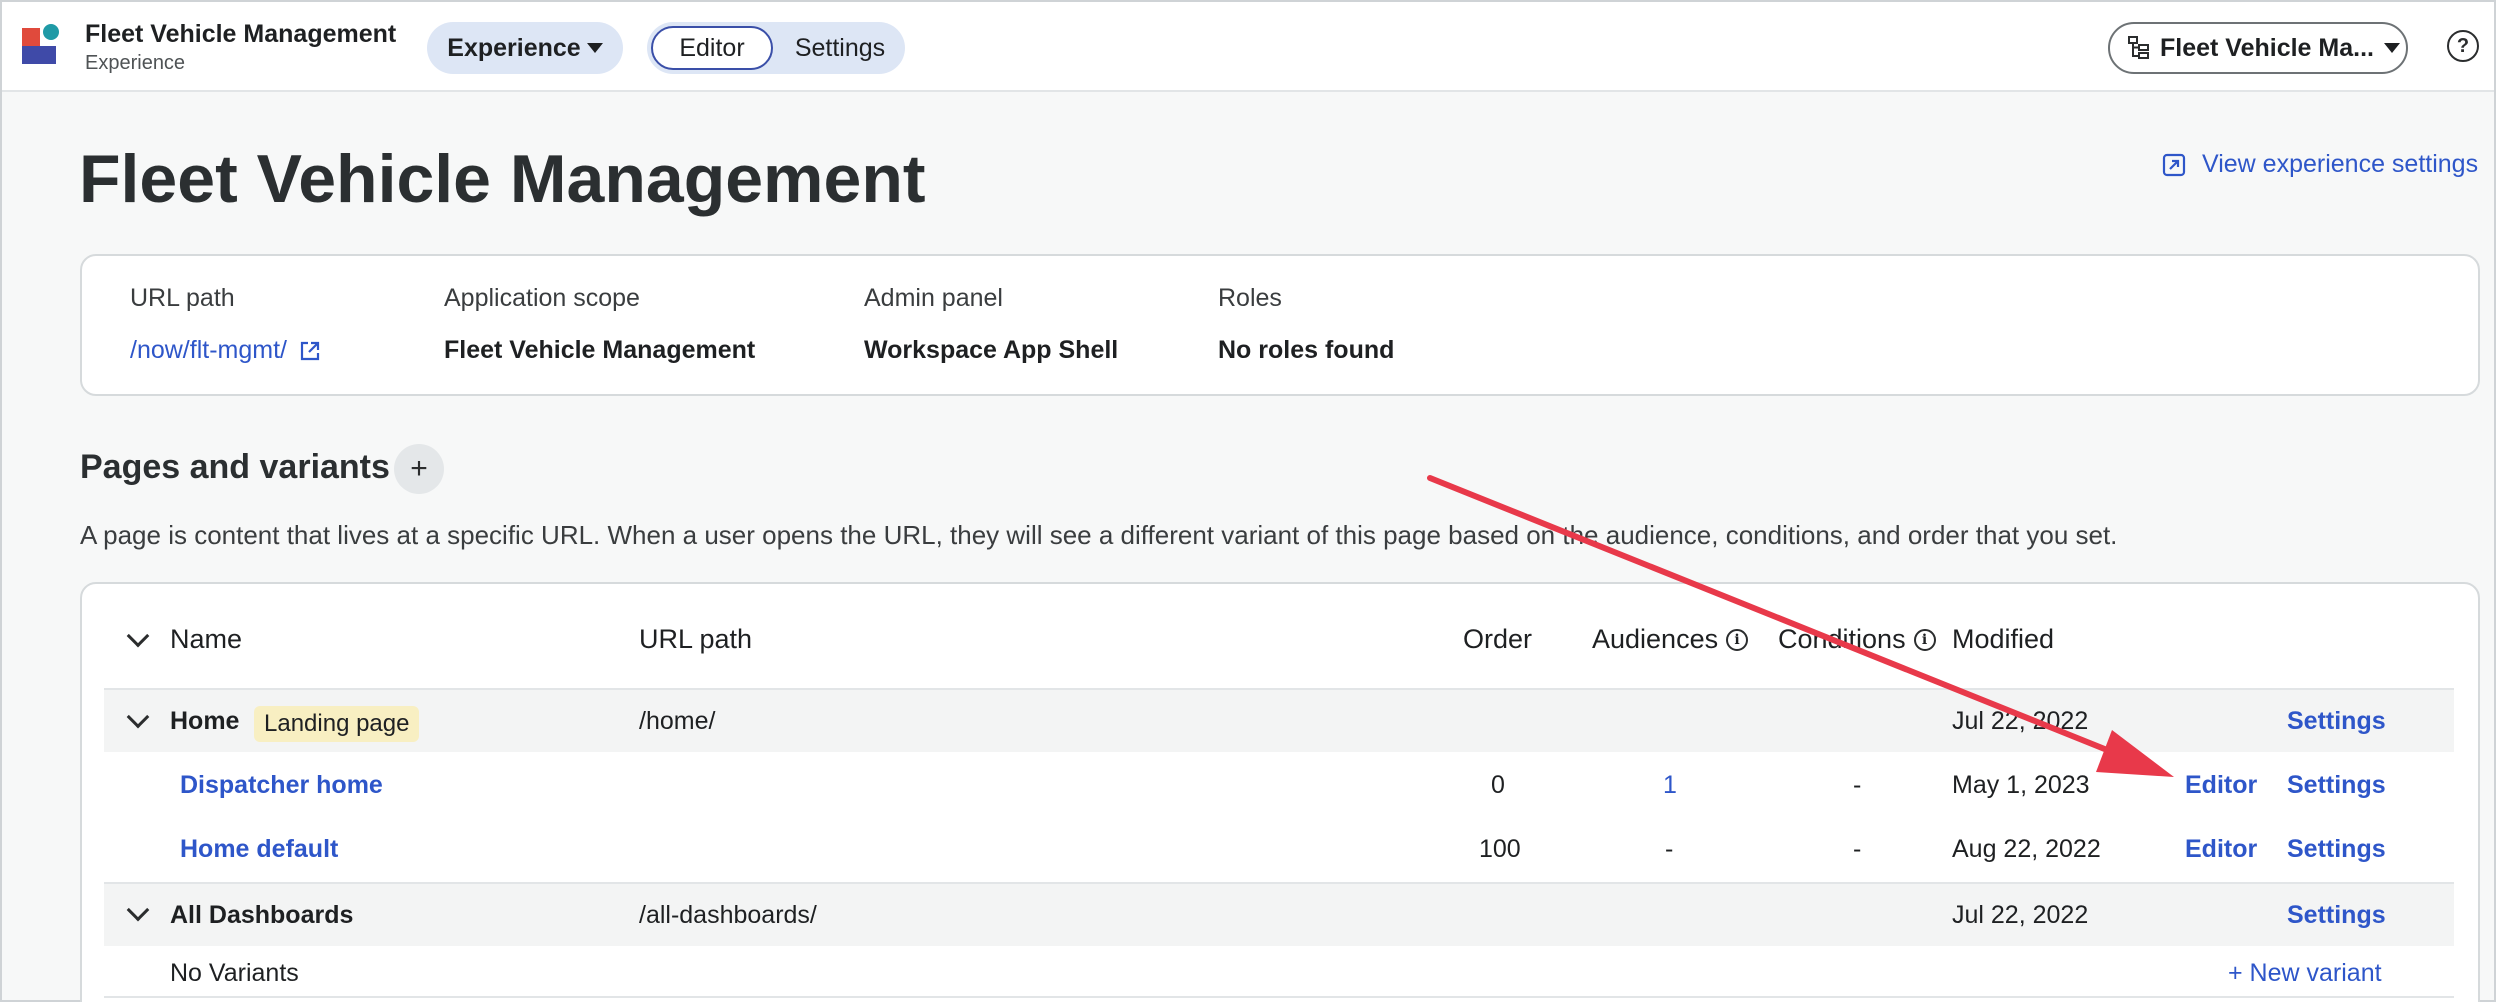 The height and width of the screenshot is (1002, 2496). I want to click on new-variant-button: + New variant, so click(2305, 973).